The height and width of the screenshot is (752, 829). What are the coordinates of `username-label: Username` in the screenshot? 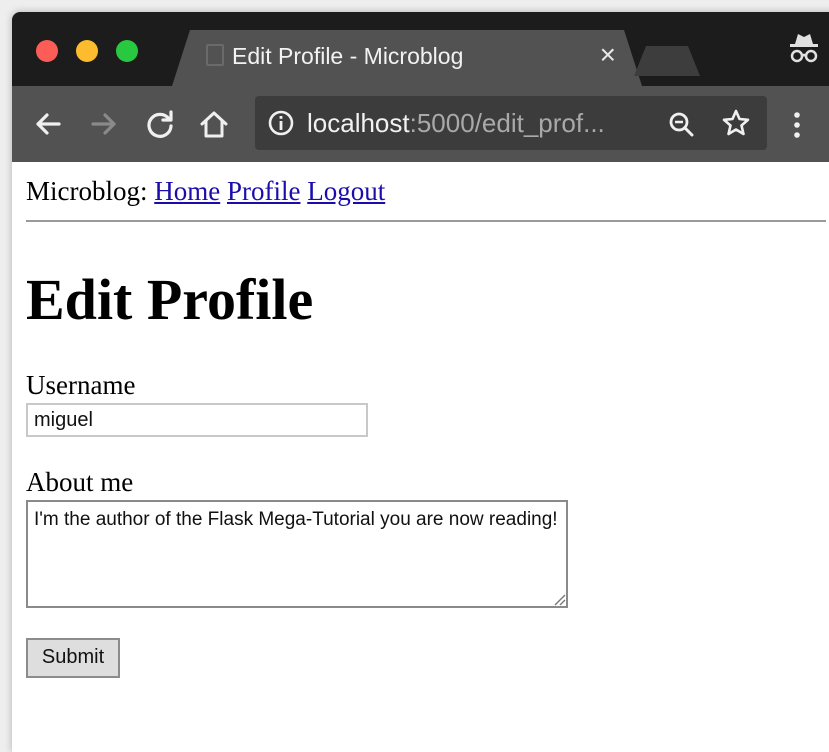 It's located at (81, 385).